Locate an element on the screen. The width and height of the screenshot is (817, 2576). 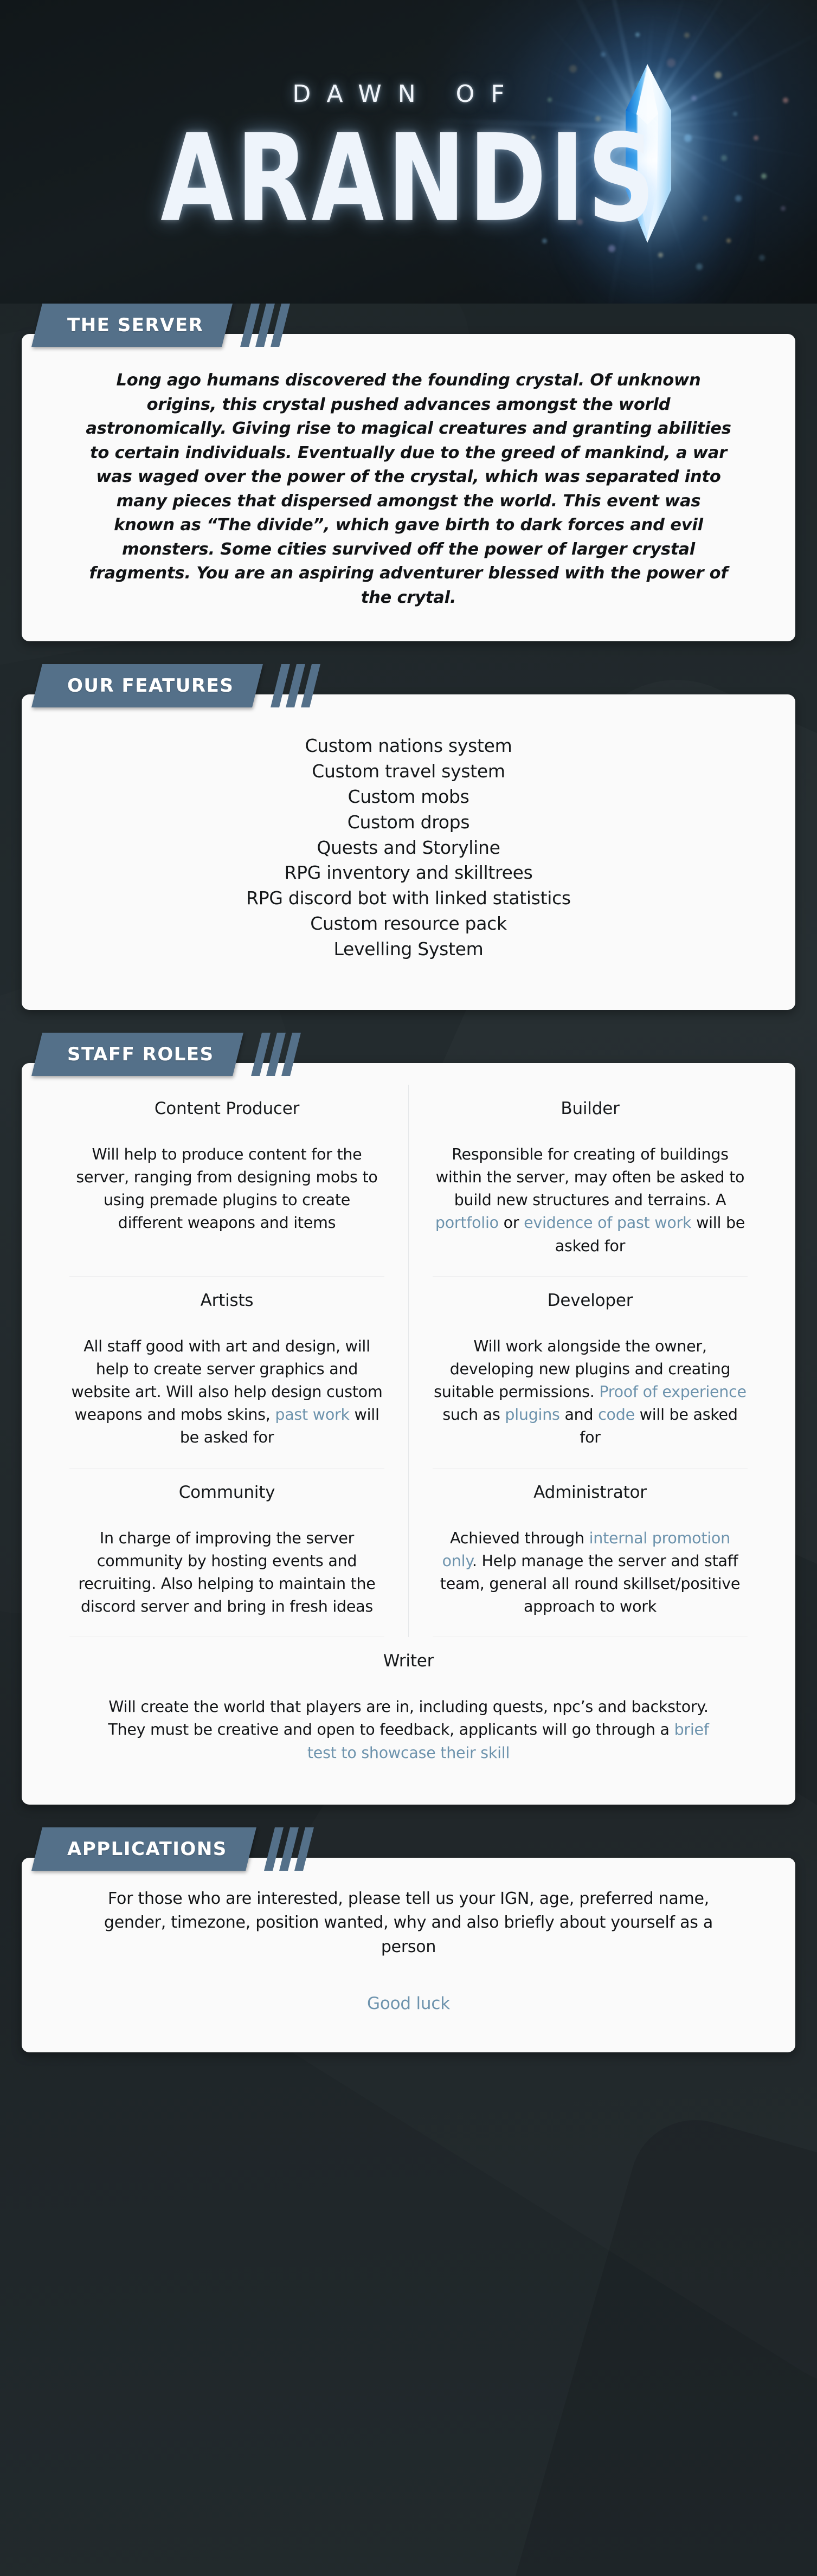
section-tab-the-server: THE SERVER is located at coordinates (411, 325).